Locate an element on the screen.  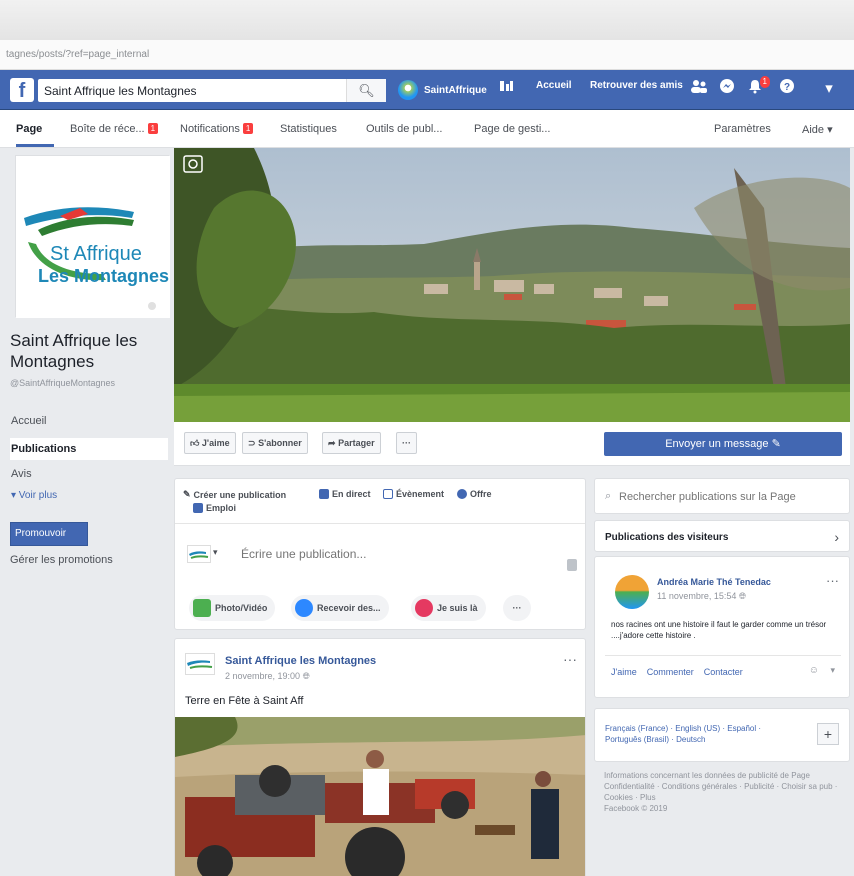
composer-more-button: ··· is located at coordinates (517, 608).